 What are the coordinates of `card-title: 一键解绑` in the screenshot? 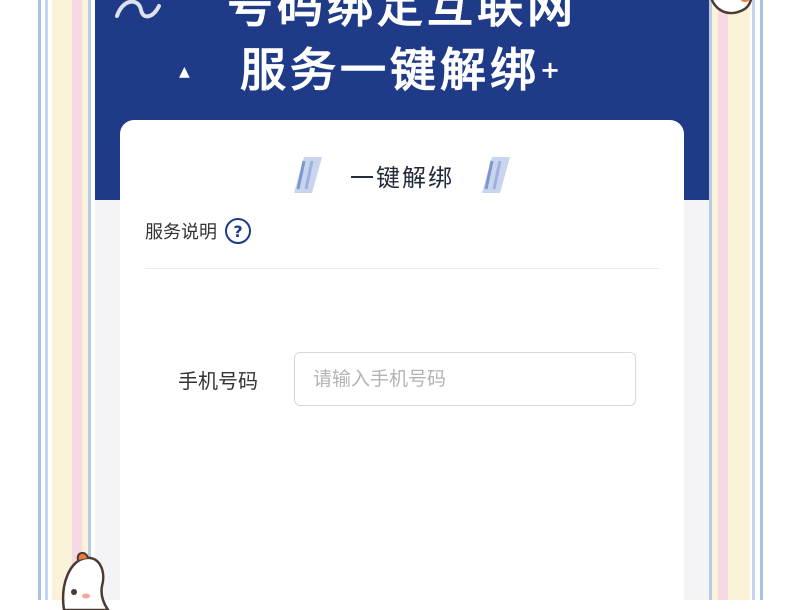 It's located at (402, 177).